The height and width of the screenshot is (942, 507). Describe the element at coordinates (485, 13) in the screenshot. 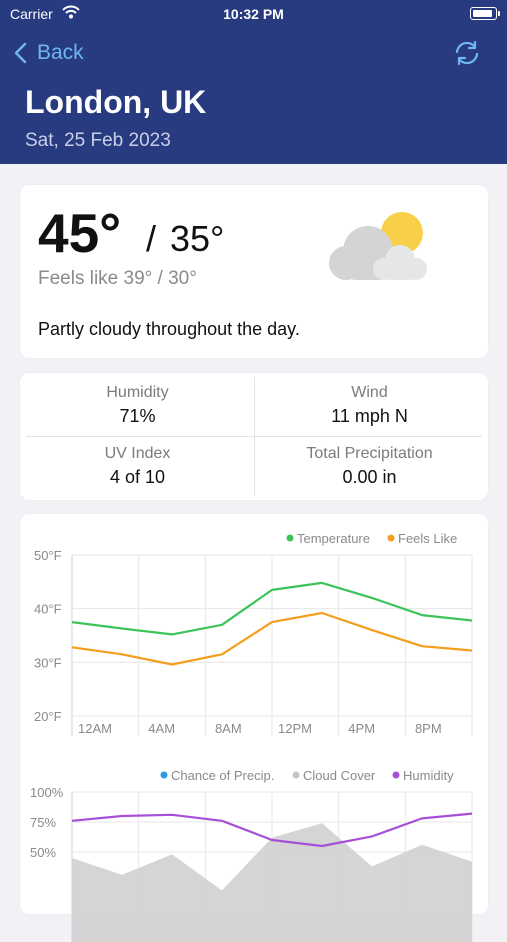

I see `battery-icon` at that location.